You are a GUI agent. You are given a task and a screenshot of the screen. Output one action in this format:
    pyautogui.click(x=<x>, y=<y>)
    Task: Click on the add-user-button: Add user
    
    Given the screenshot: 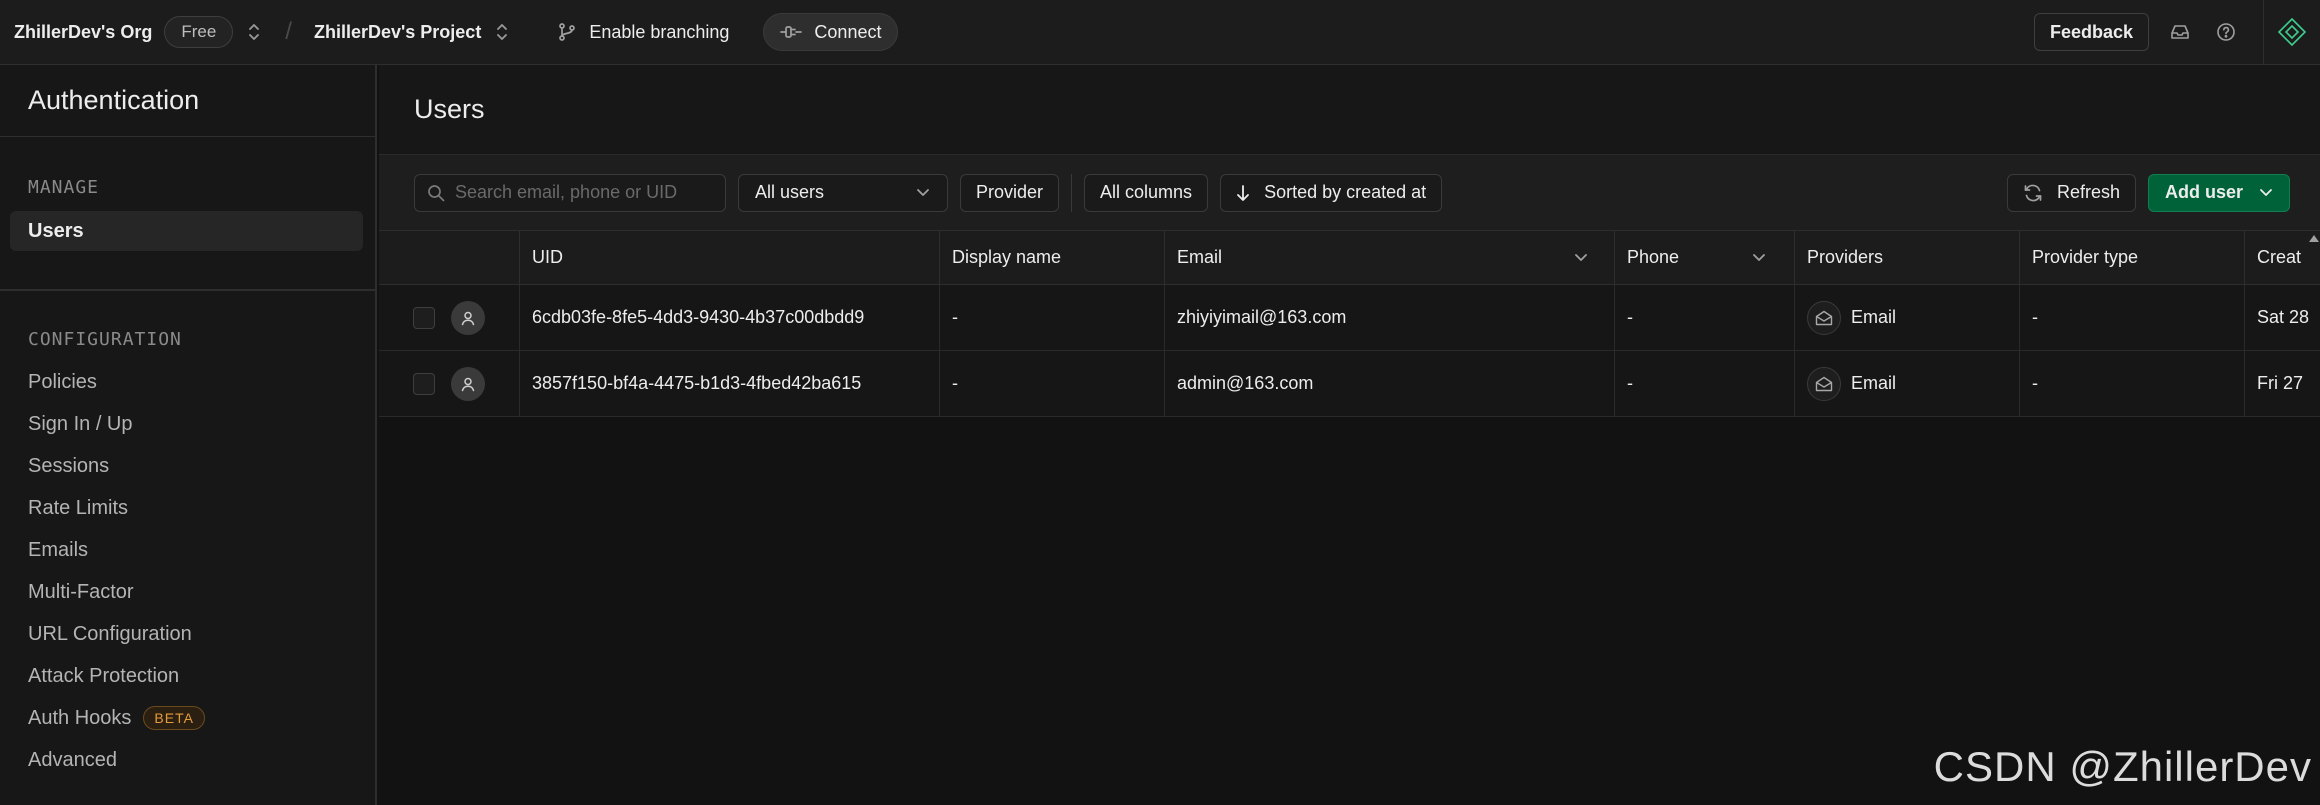 What is the action you would take?
    pyautogui.click(x=2218, y=192)
    